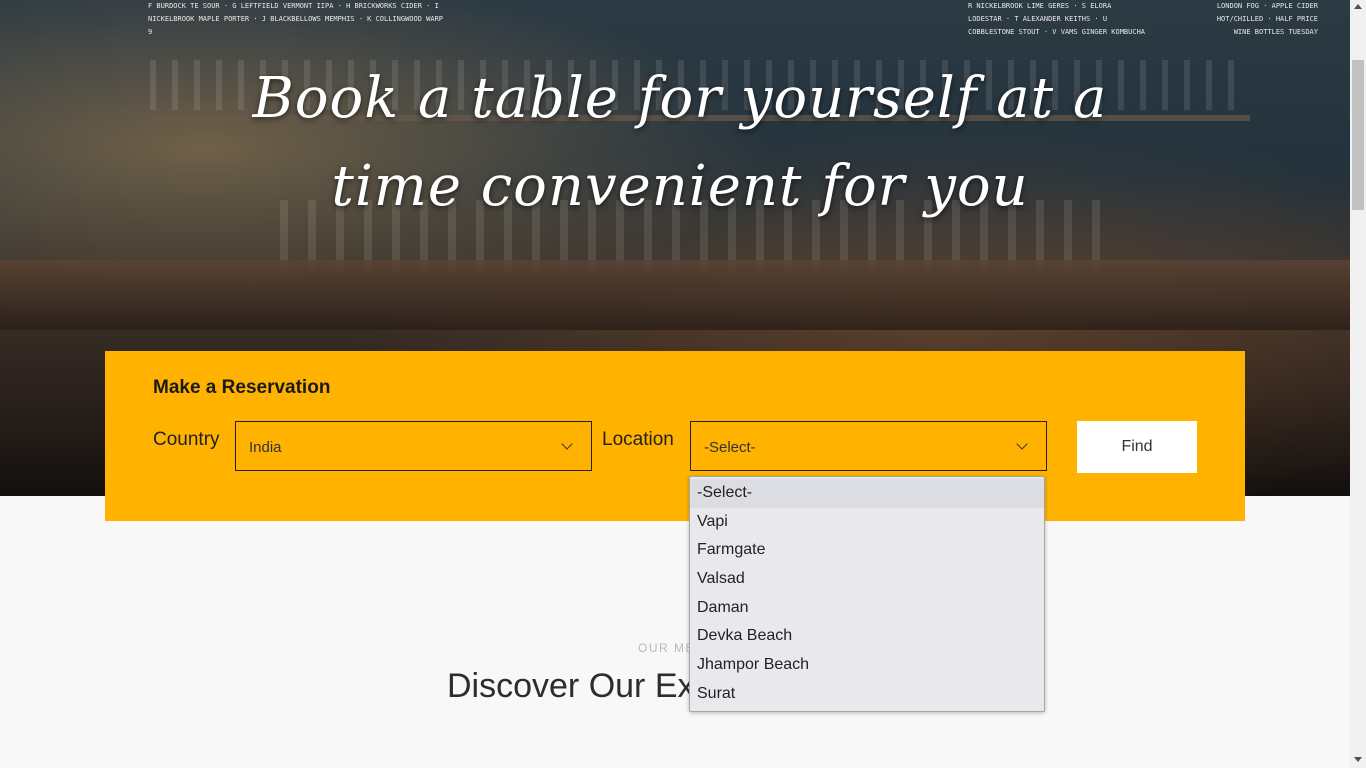 The height and width of the screenshot is (768, 1366). I want to click on location-option: Vapi, so click(867, 522).